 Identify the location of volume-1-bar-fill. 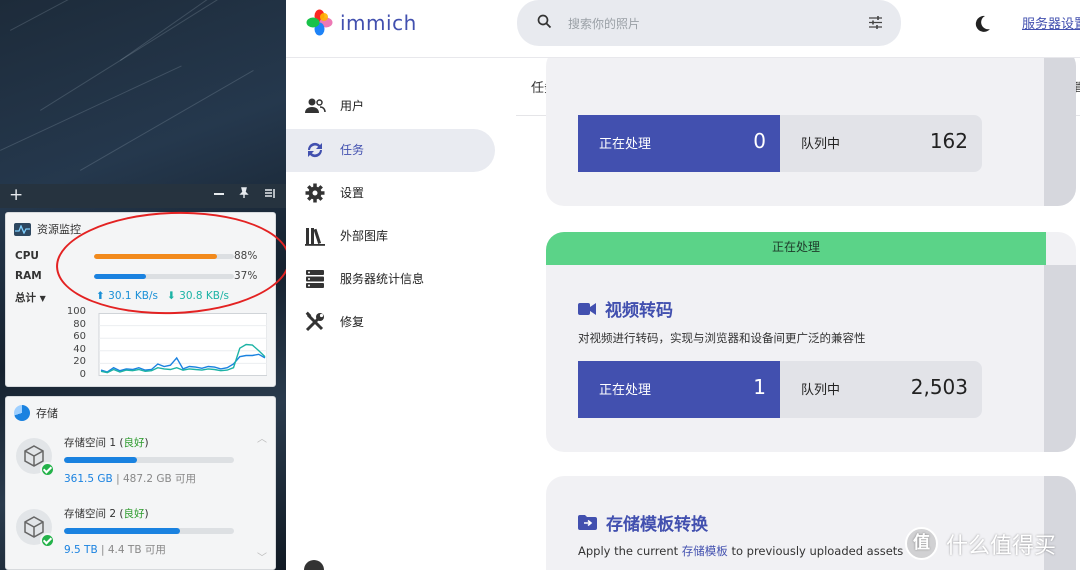
(101, 460).